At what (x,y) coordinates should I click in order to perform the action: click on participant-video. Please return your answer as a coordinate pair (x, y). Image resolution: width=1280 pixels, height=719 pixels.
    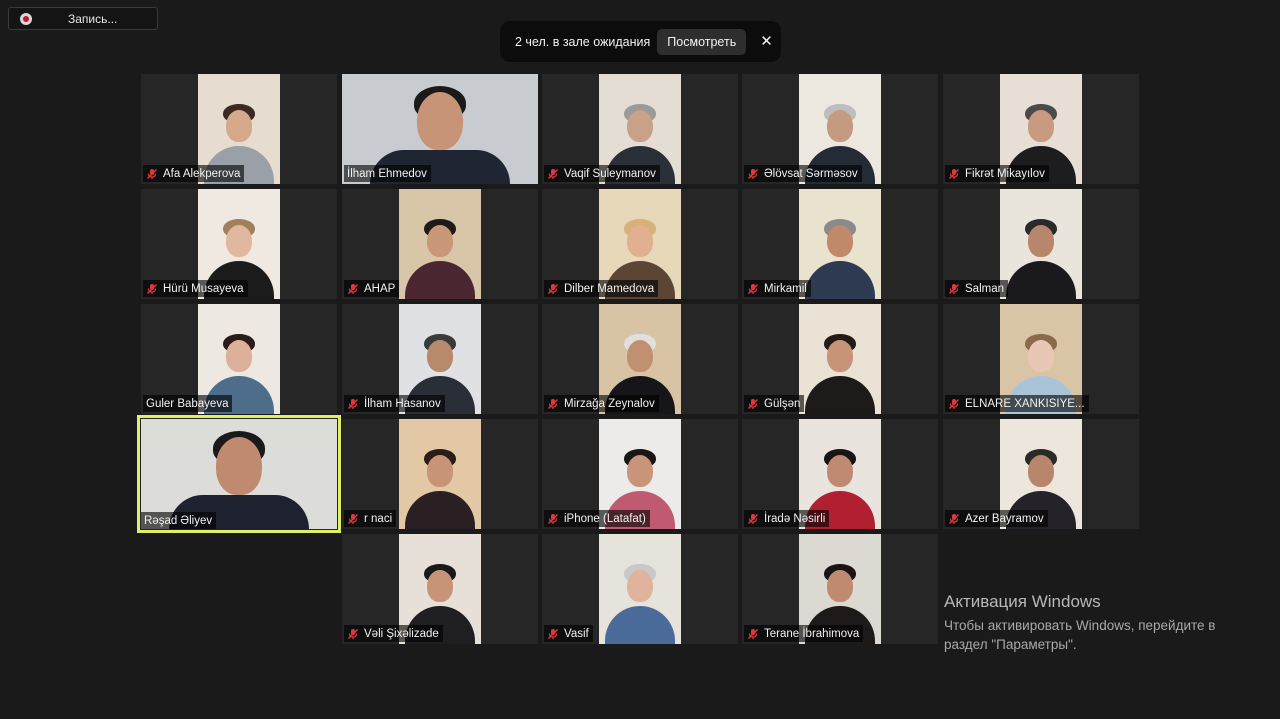
    Looking at the image, I should click on (1041, 244).